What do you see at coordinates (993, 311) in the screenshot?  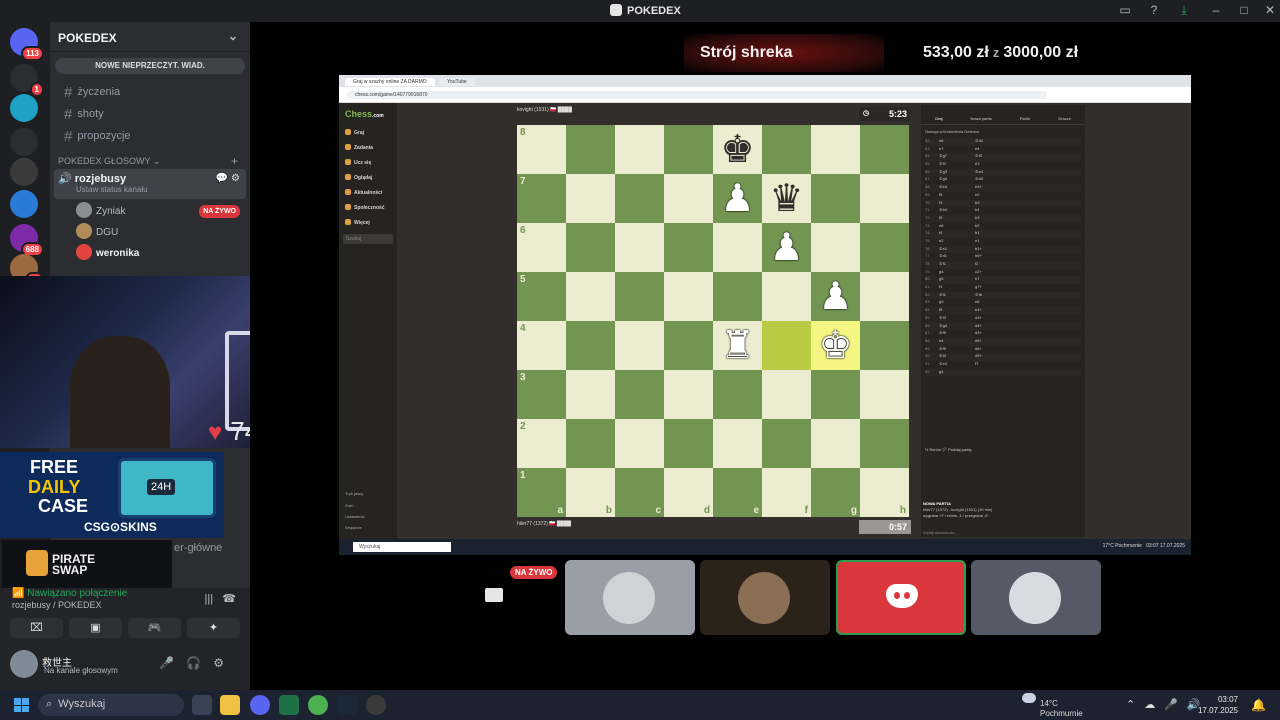 I see `move-san: e4+` at bounding box center [993, 311].